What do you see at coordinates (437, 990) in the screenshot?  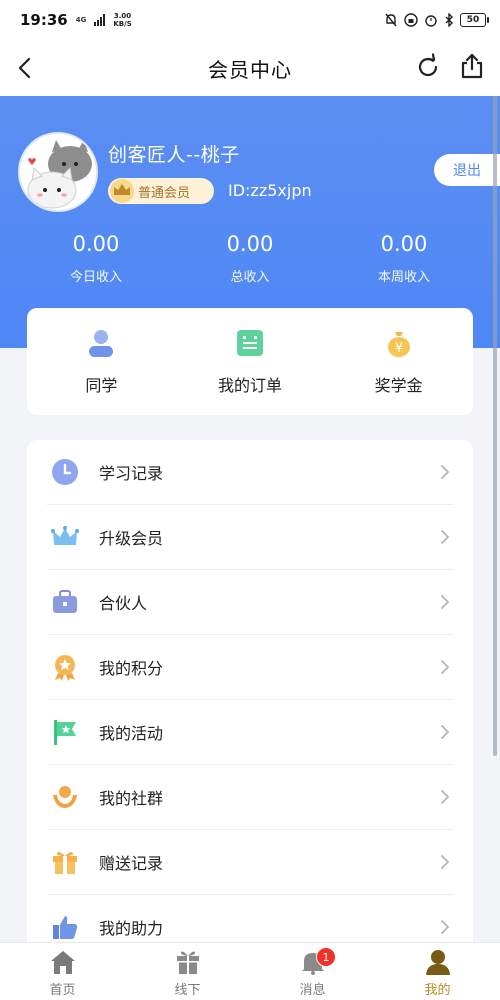 I see `tab-label: 我的` at bounding box center [437, 990].